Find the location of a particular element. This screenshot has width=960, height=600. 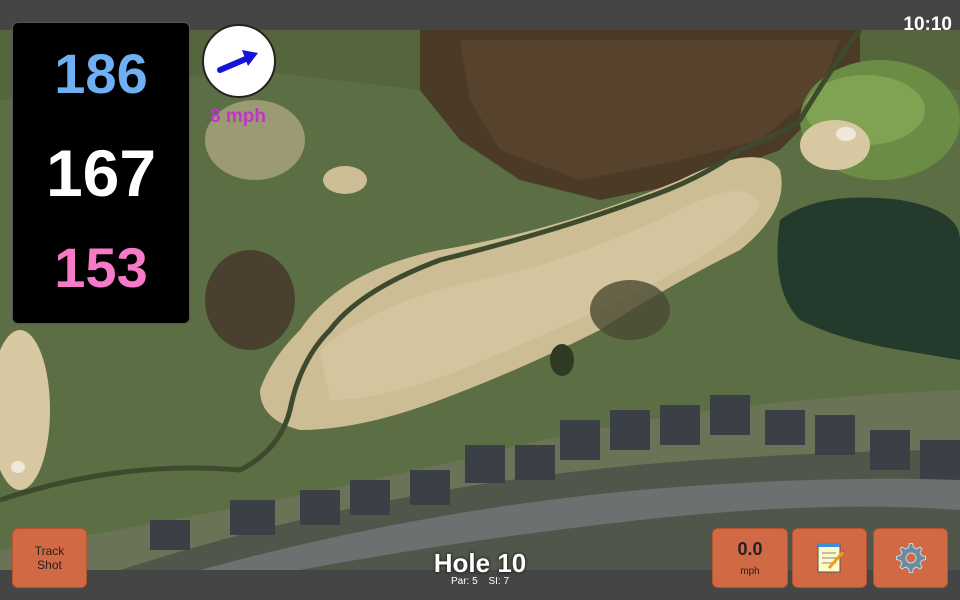

notes-button is located at coordinates (829, 558).